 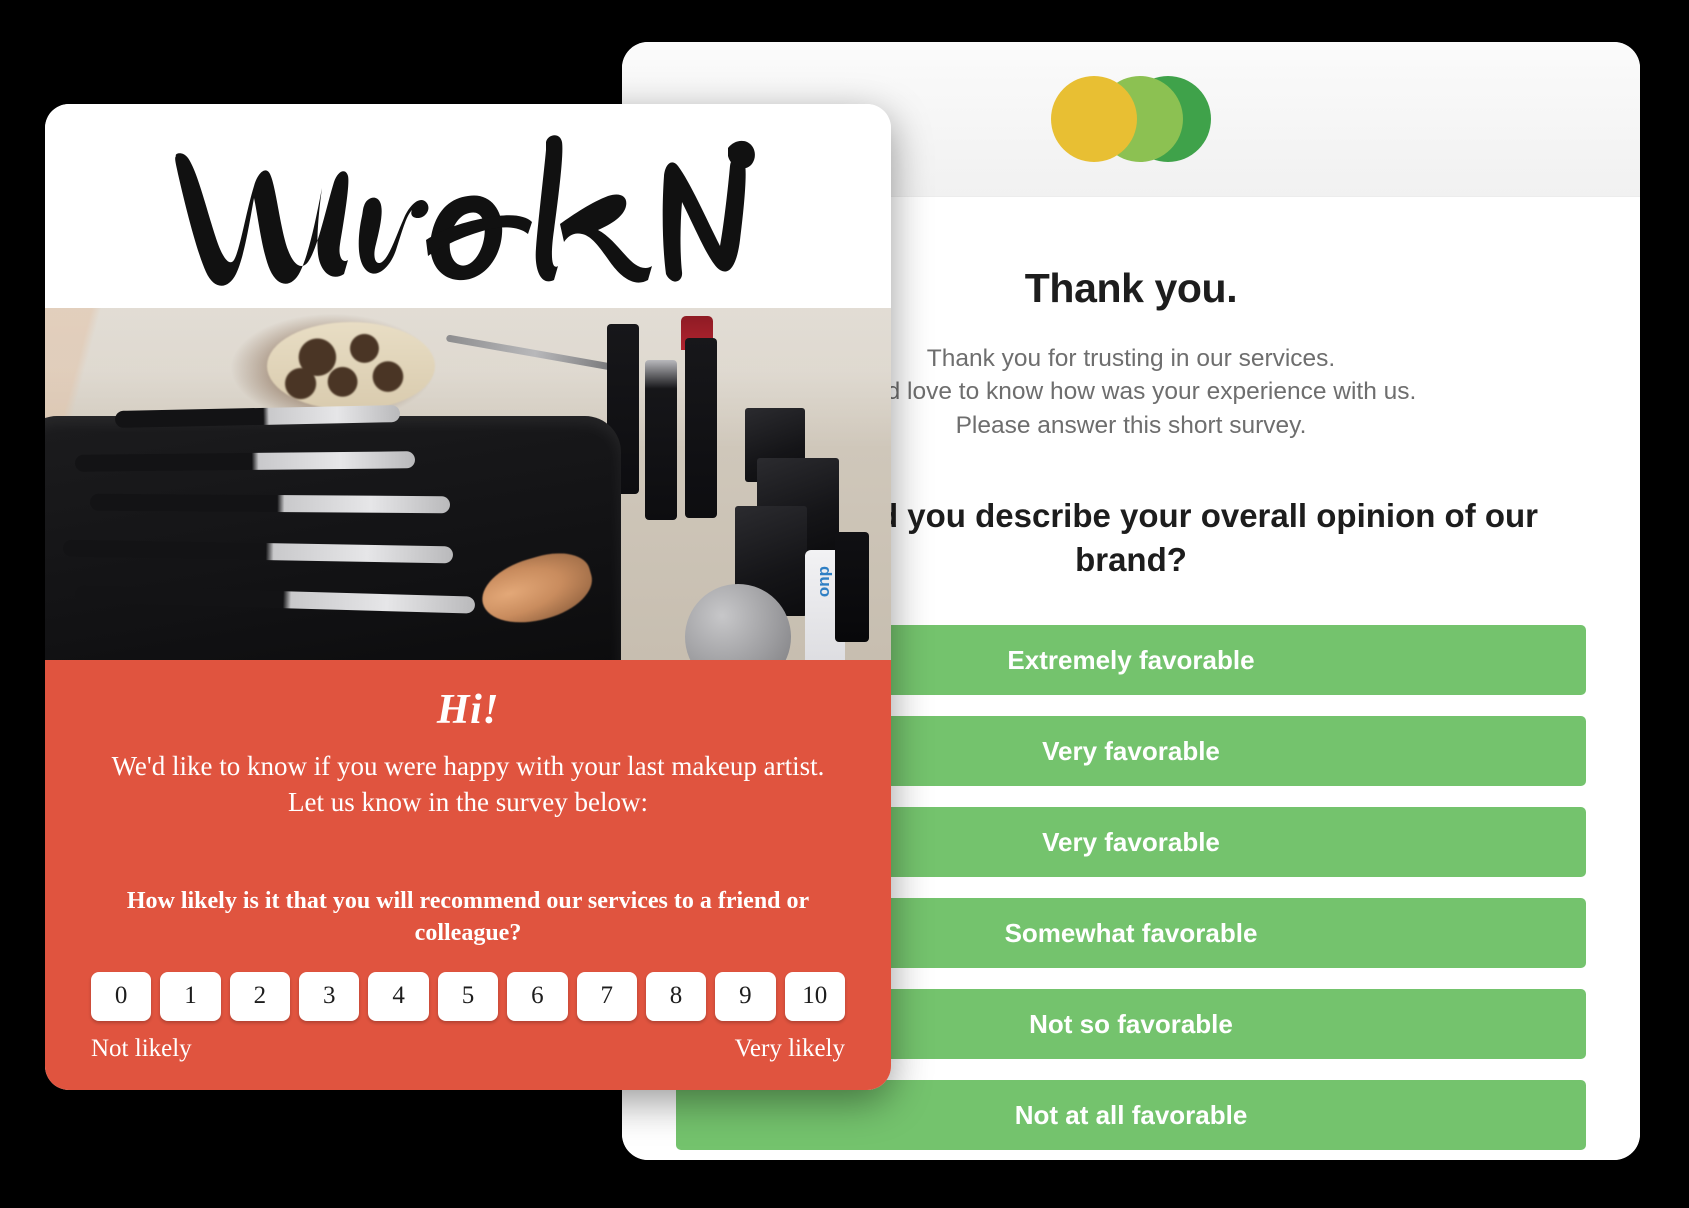 I want to click on nps-option-2: 2, so click(x=260, y=996).